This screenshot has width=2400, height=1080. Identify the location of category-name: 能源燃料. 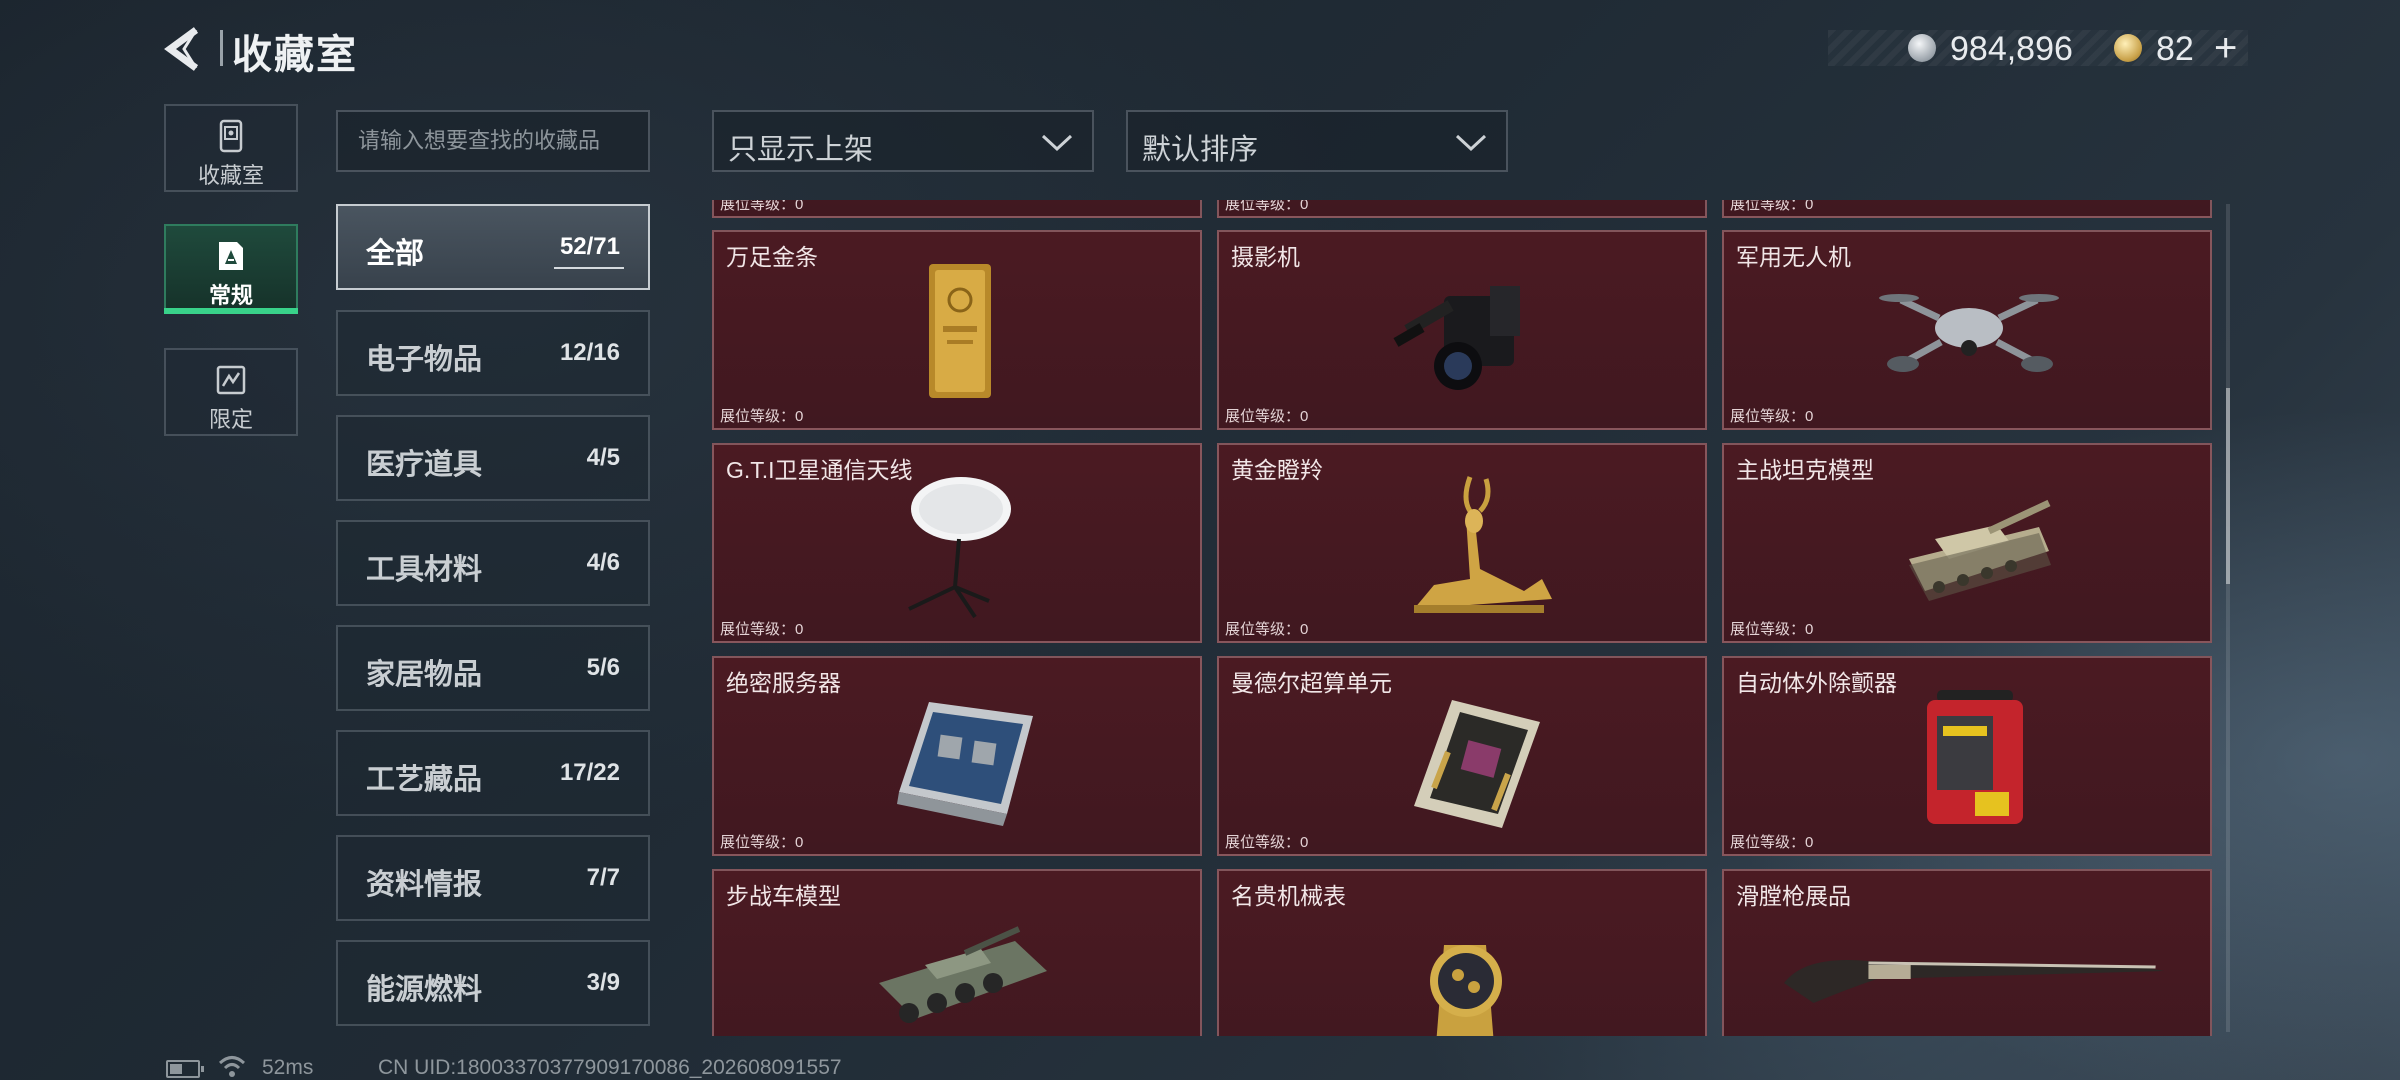
(424, 990).